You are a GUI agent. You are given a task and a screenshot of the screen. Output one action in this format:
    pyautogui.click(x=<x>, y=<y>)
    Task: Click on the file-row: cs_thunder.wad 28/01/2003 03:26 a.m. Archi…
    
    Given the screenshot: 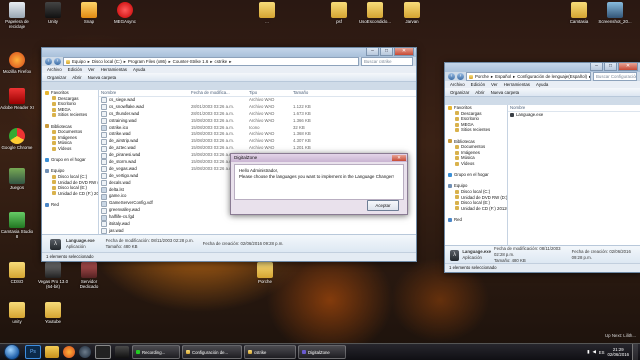 What is the action you would take?
    pyautogui.click(x=257, y=114)
    